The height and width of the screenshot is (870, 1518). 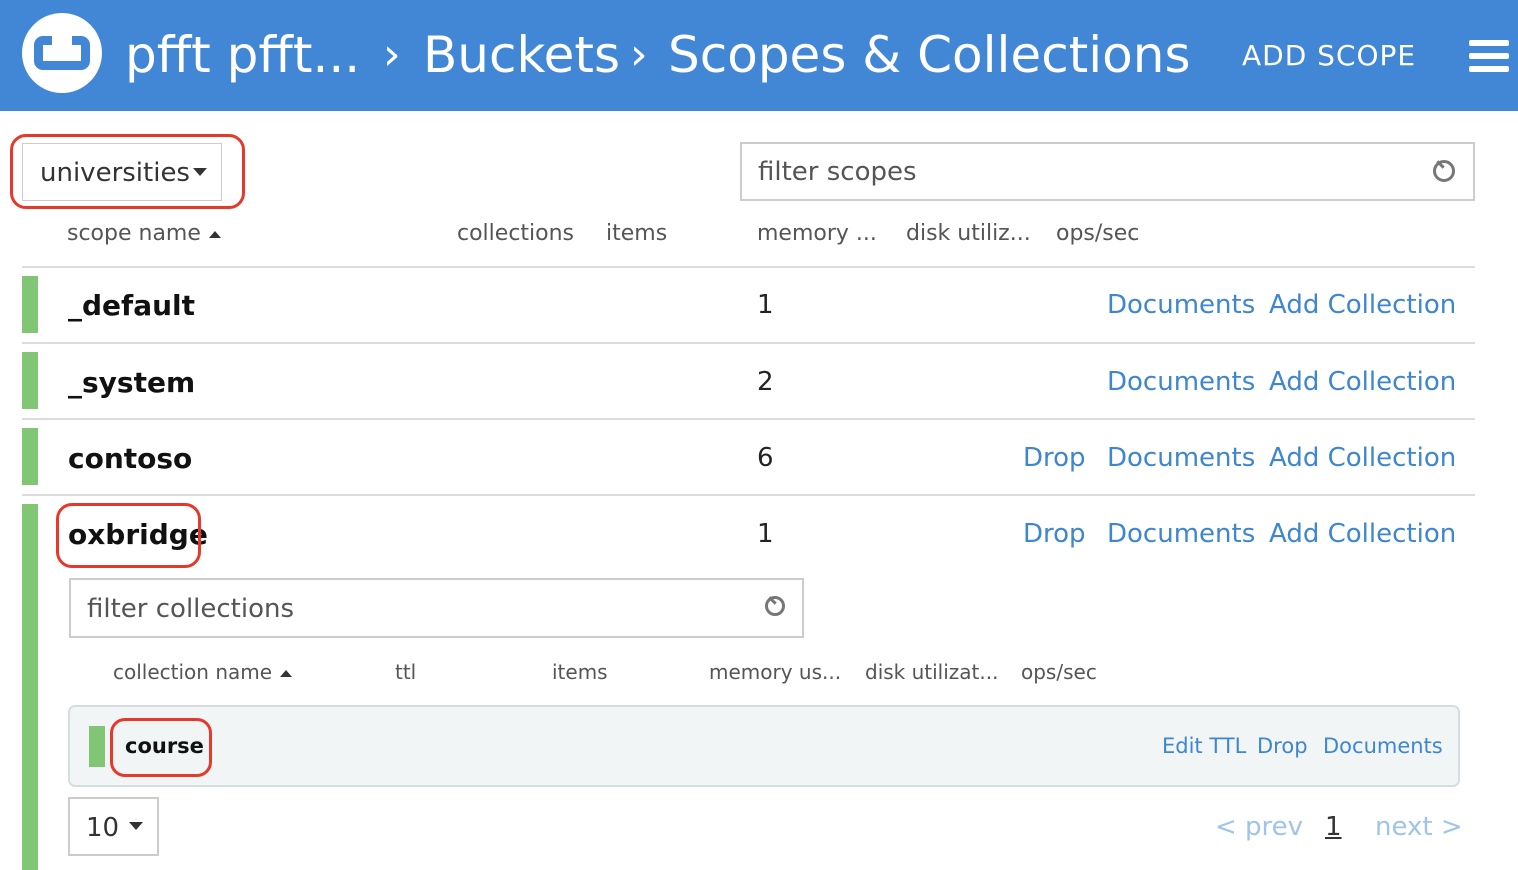 I want to click on page-size-value: 10, so click(x=103, y=828).